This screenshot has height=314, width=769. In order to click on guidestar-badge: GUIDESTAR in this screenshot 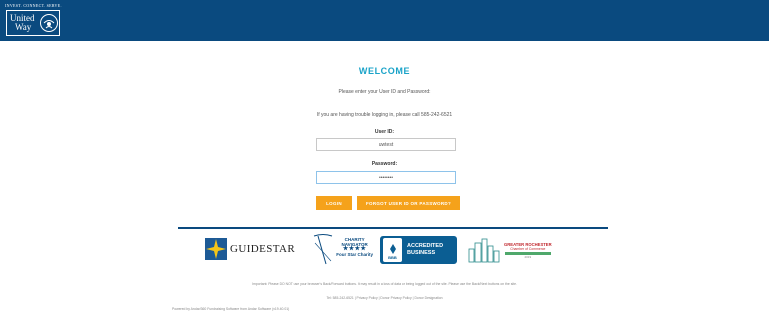, I will do `click(256, 249)`.